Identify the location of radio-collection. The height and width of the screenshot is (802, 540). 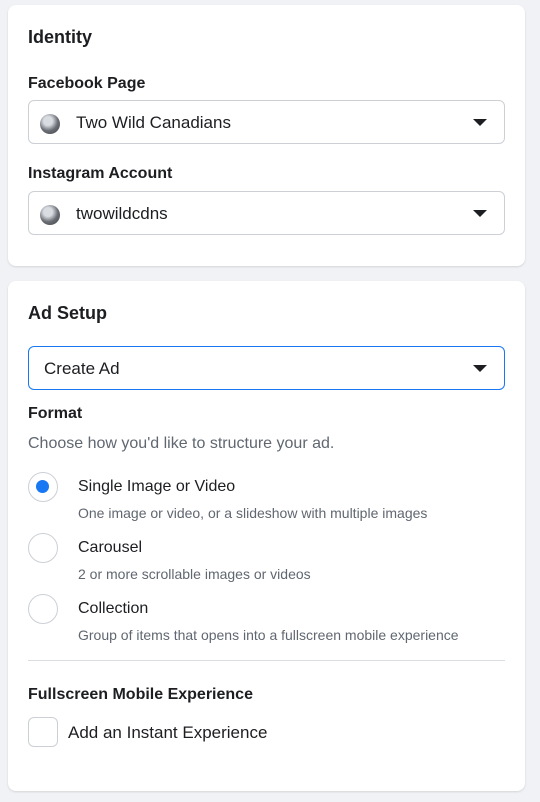
(43, 609).